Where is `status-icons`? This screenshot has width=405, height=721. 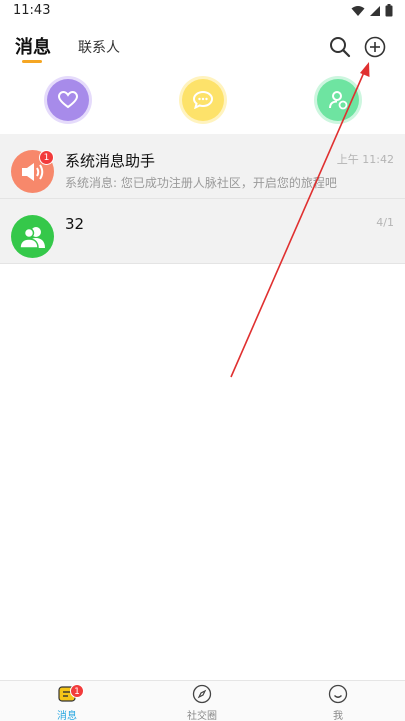 status-icons is located at coordinates (372, 10).